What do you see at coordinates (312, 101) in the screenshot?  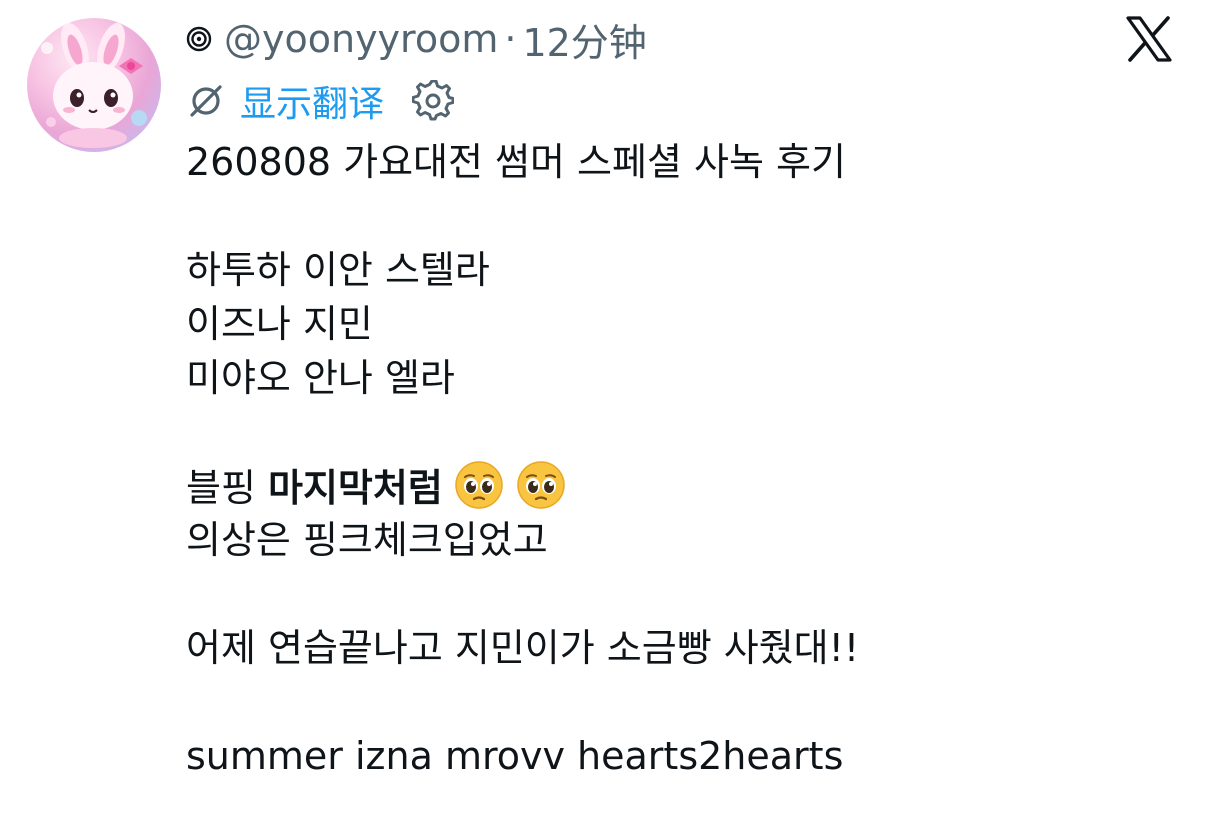 I see `show-translation-link: 显示翻译` at bounding box center [312, 101].